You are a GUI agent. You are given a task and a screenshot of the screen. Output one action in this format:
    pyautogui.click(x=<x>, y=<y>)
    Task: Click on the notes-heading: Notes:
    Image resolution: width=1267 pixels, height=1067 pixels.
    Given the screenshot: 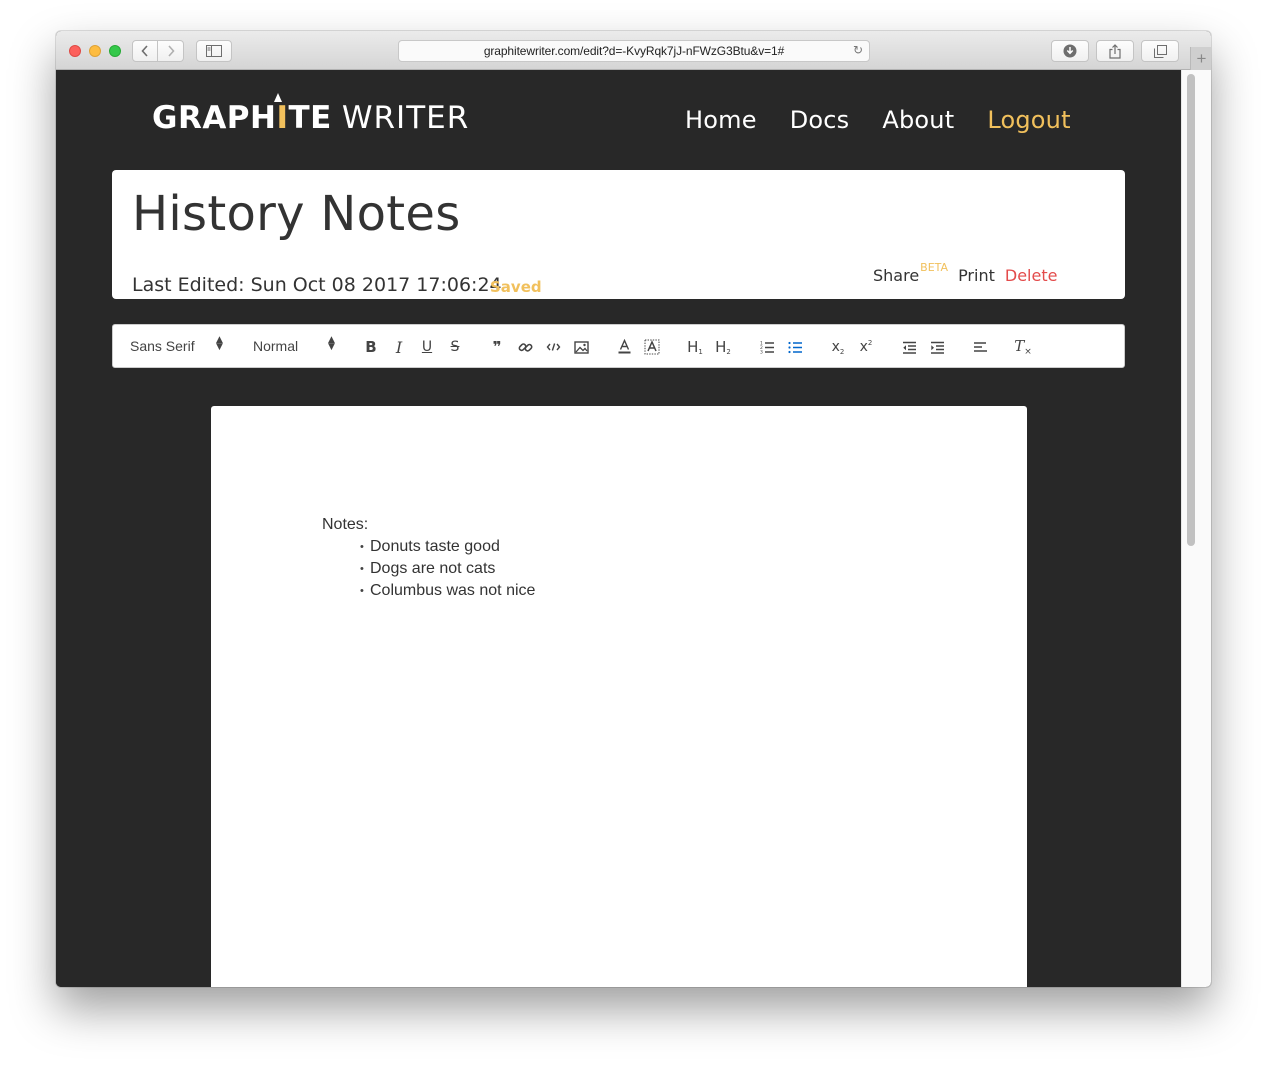 What is the action you would take?
    pyautogui.click(x=345, y=524)
    